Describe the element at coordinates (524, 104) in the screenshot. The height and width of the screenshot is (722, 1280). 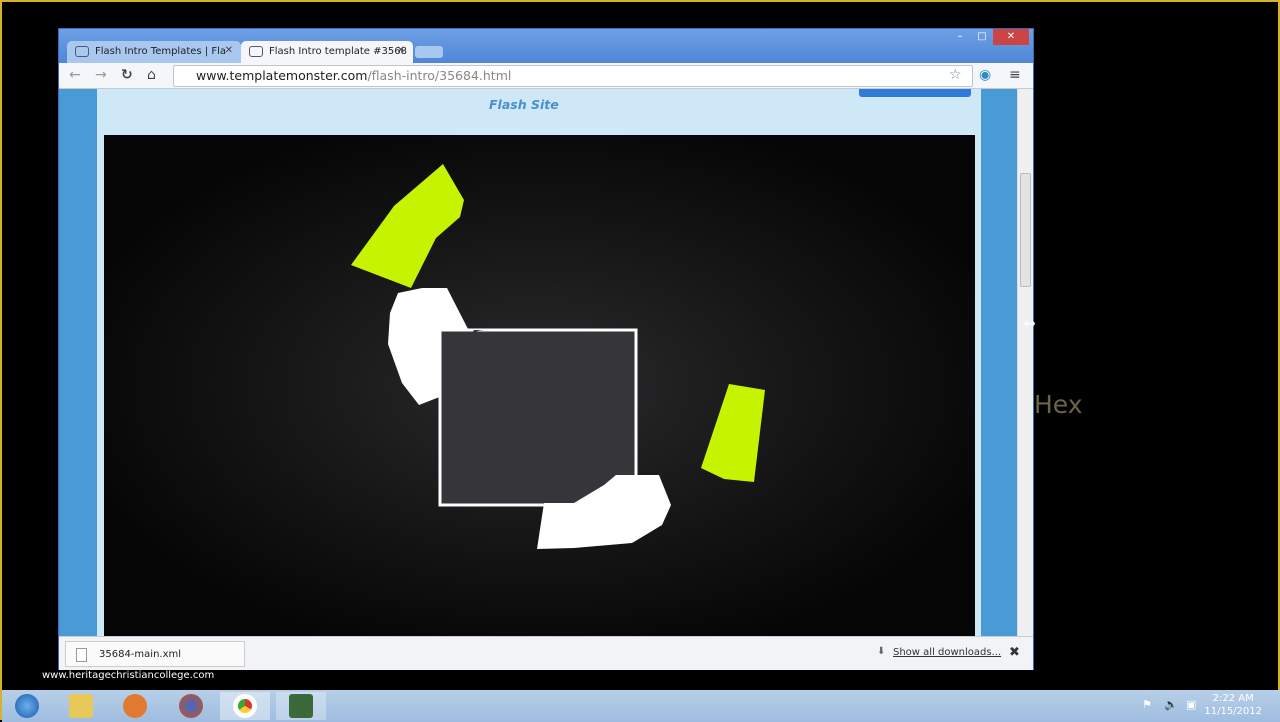
I see `flash-site-title: Flash Site` at that location.